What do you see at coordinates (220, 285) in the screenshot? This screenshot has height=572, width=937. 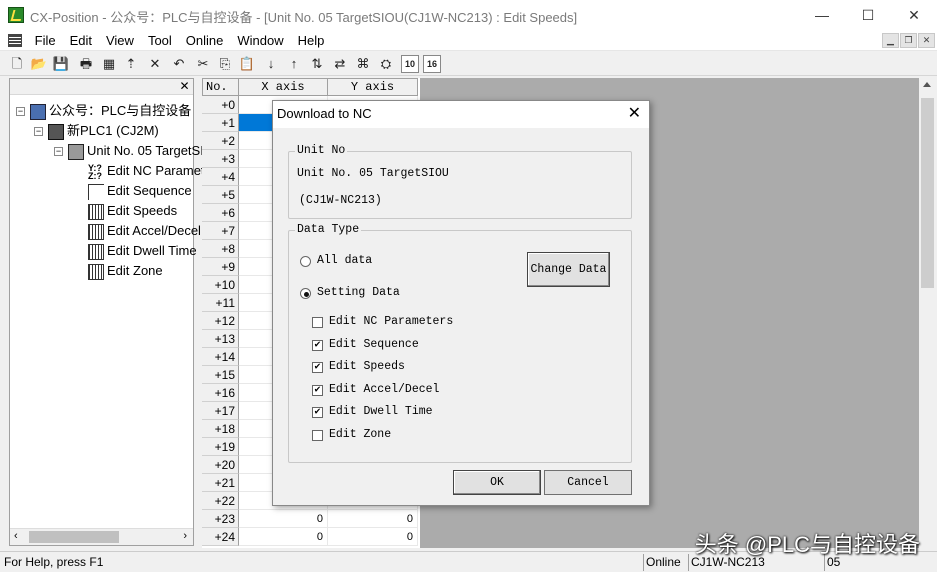 I see `row-label: +10` at bounding box center [220, 285].